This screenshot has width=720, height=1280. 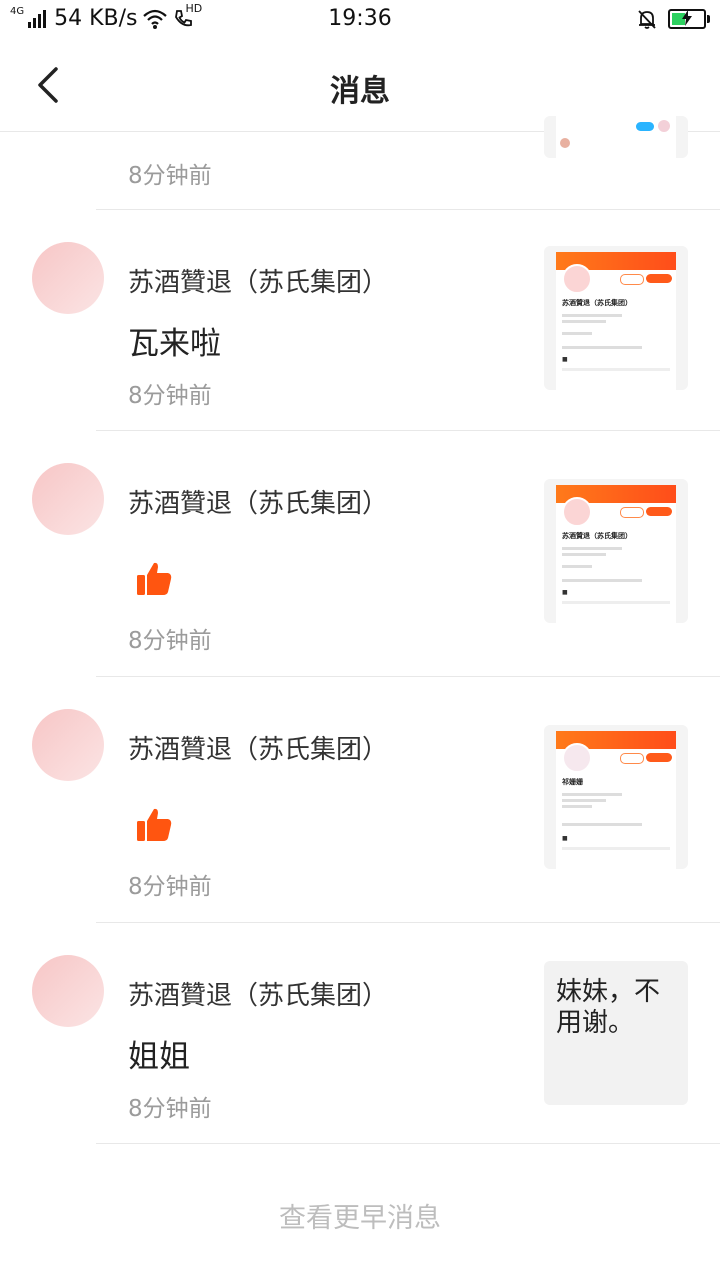 I want to click on battery-charging-icon, so click(x=689, y=19).